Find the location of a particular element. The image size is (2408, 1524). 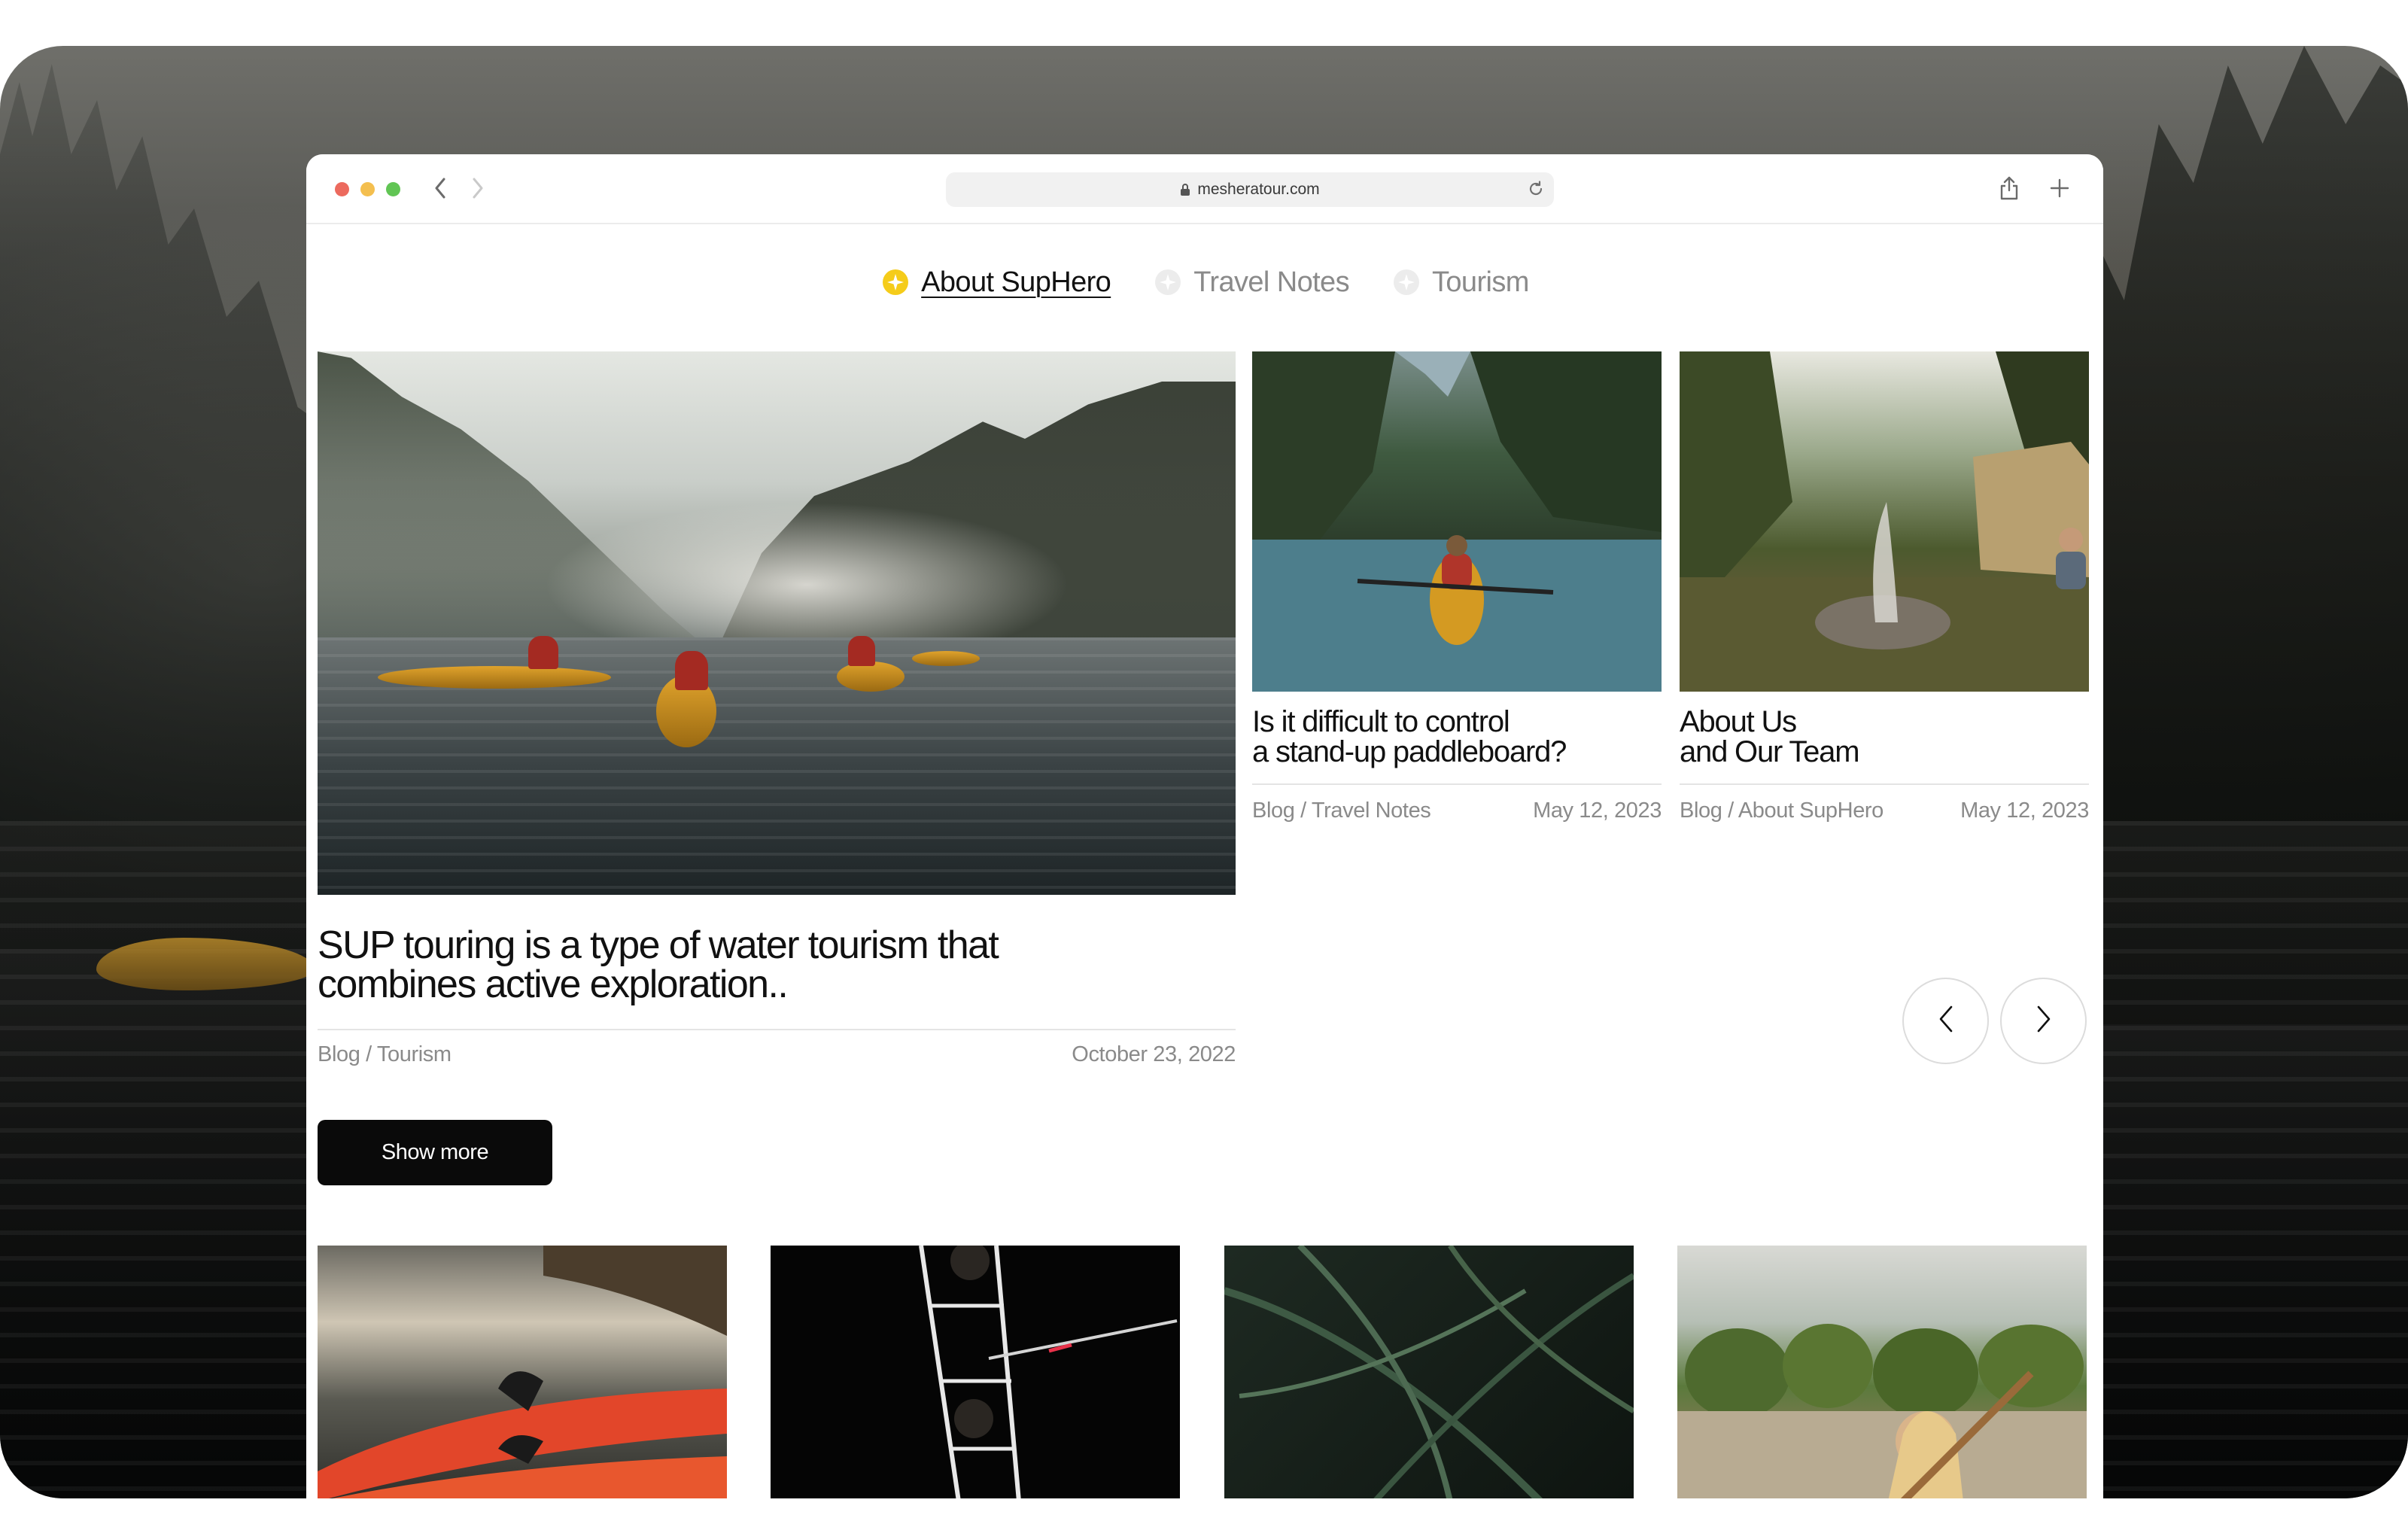

zoom-window-button is located at coordinates (393, 189).